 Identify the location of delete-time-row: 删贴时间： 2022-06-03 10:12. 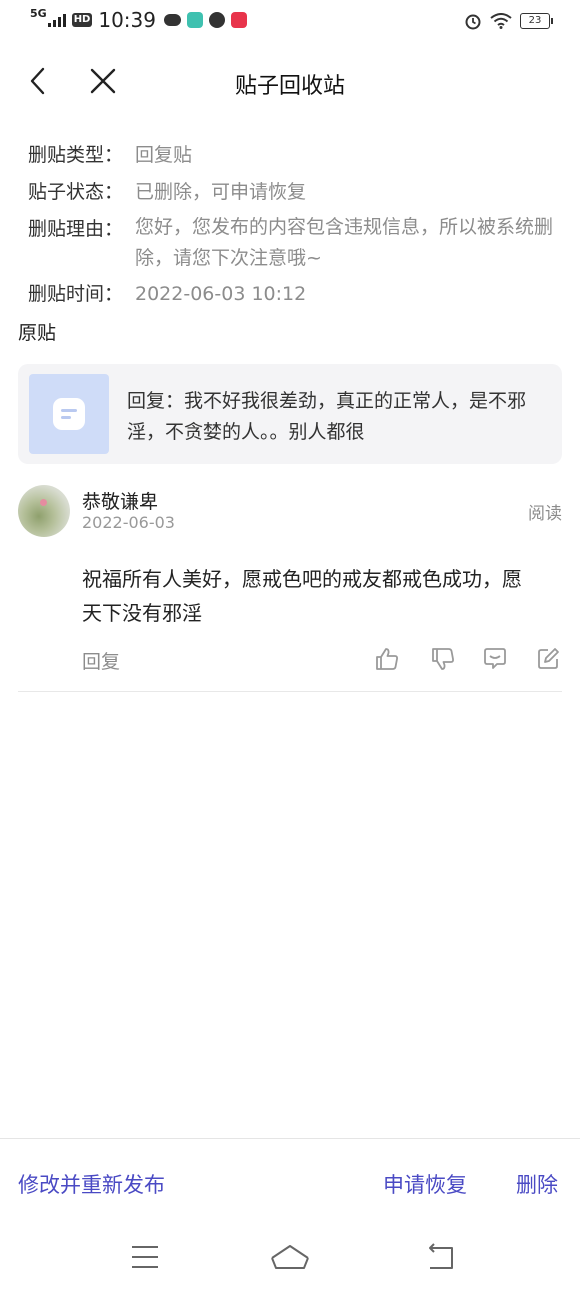
(298, 294).